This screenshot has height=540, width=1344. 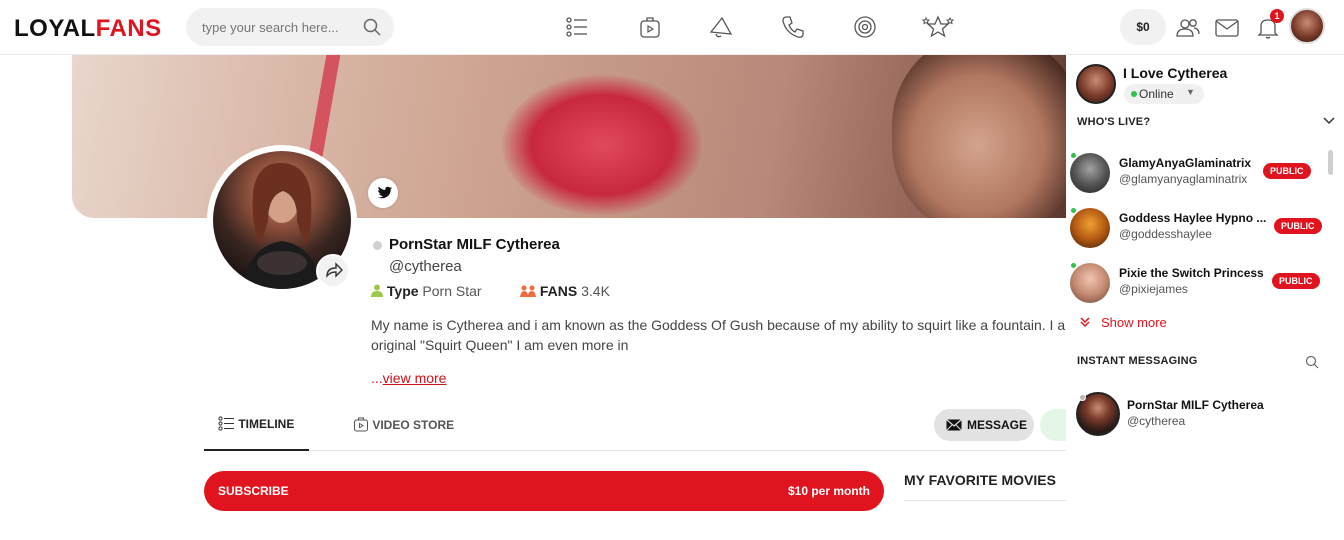 I want to click on favorite-movies-title: MY FAVORITE MOVIES, so click(x=980, y=480).